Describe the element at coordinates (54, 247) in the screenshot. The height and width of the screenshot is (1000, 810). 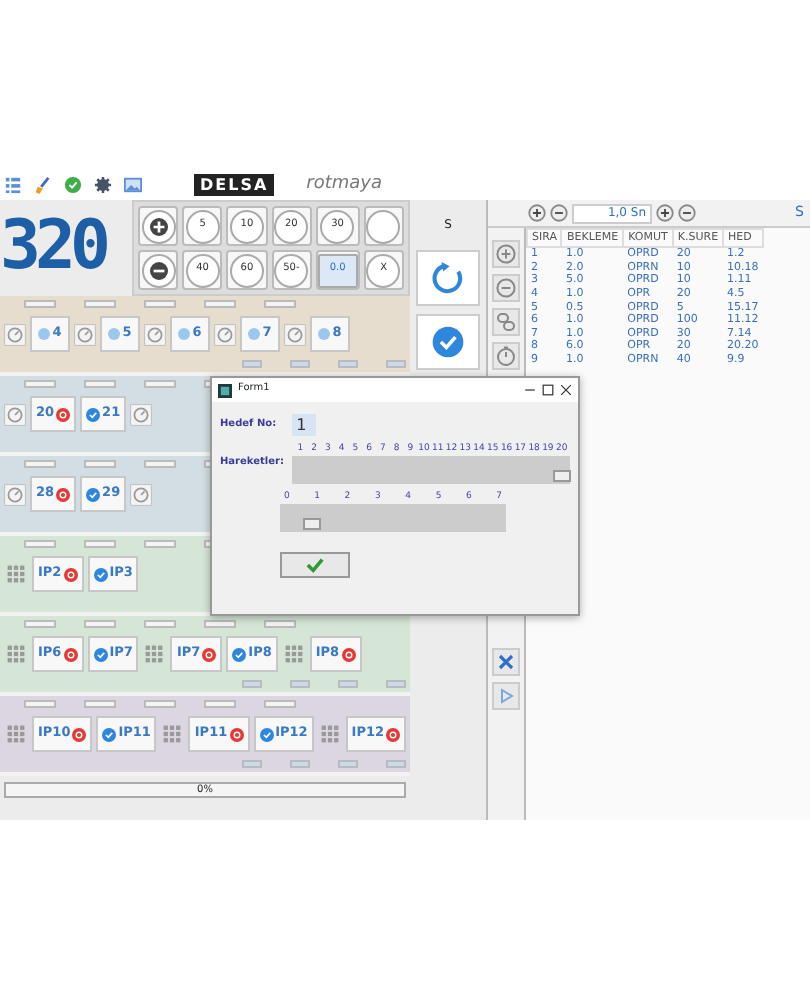
I see `counter-display: 320` at that location.